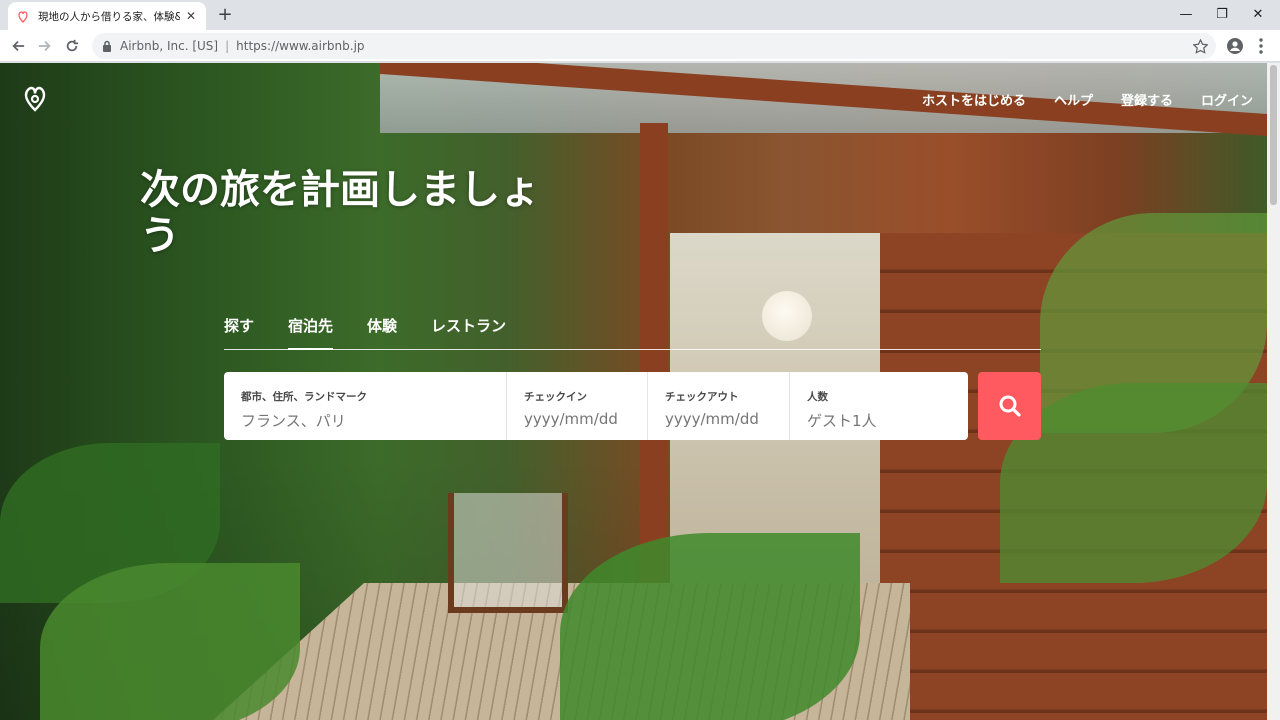 This screenshot has height=720, width=1280. I want to click on reload-button, so click(72, 46).